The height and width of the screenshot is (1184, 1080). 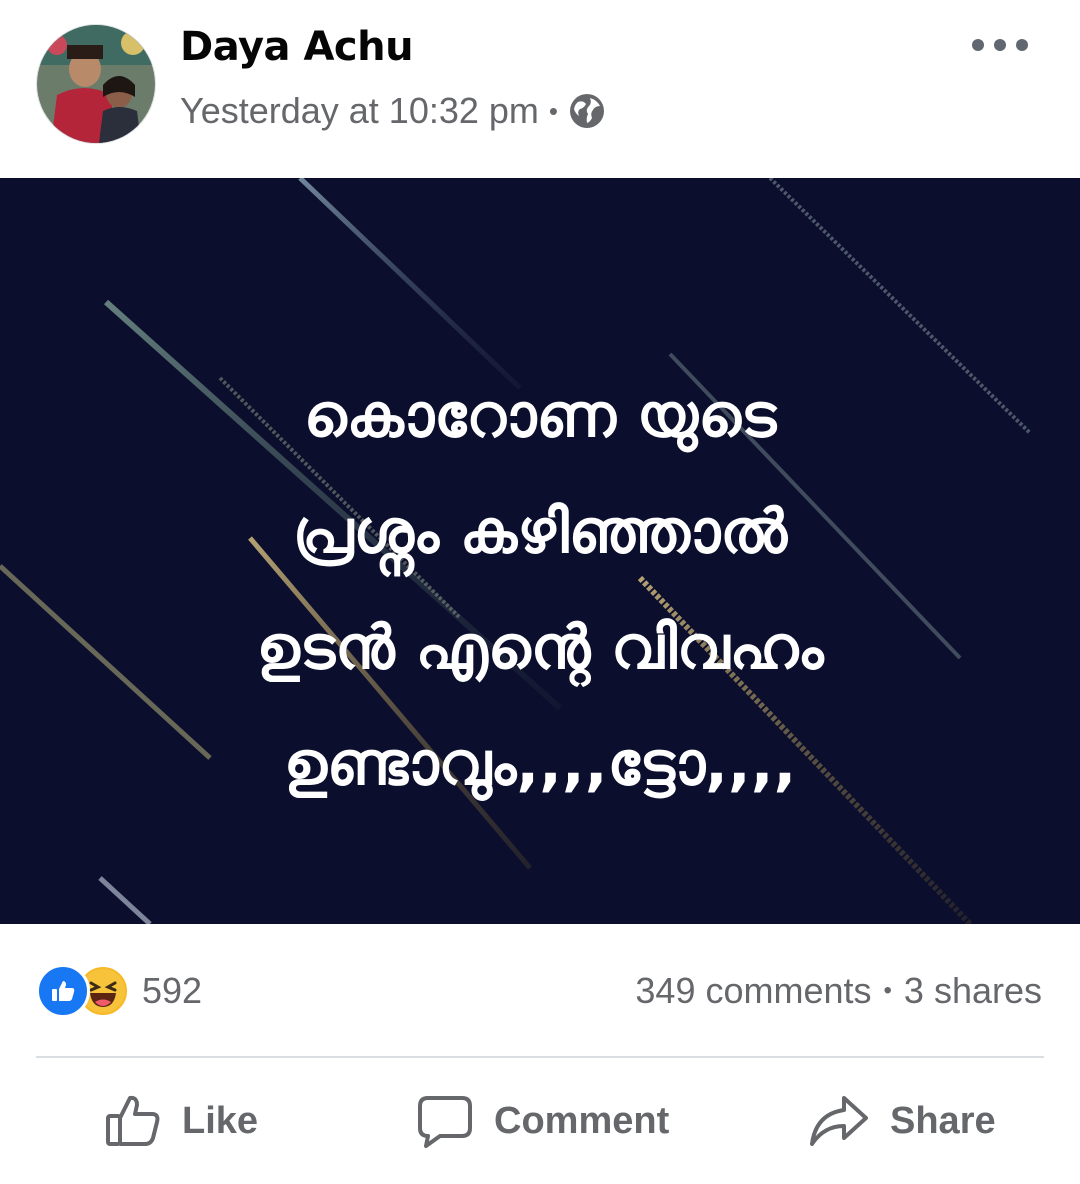 I want to click on post-meta: Yesterday at 10:32 pm •, so click(x=393, y=111).